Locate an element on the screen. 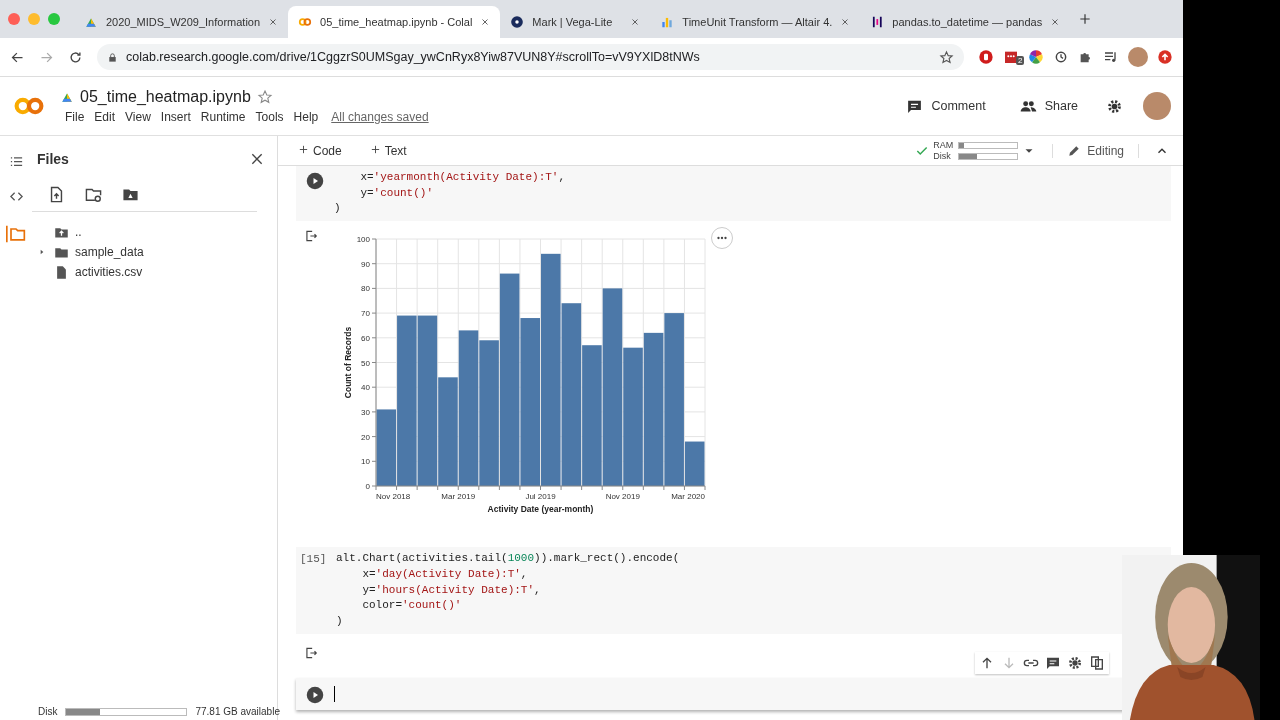 This screenshot has width=1280, height=720. reload-icon is located at coordinates (75, 57).